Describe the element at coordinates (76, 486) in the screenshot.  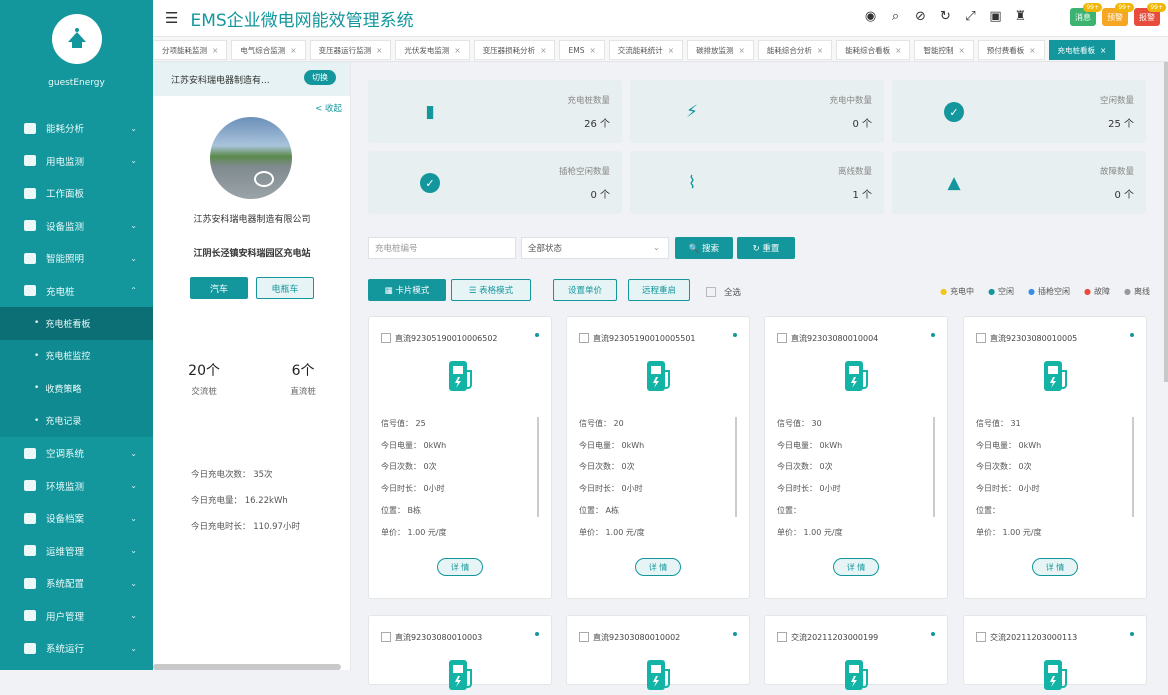
I see `sidebar-item: 环境监测 ⌄` at that location.